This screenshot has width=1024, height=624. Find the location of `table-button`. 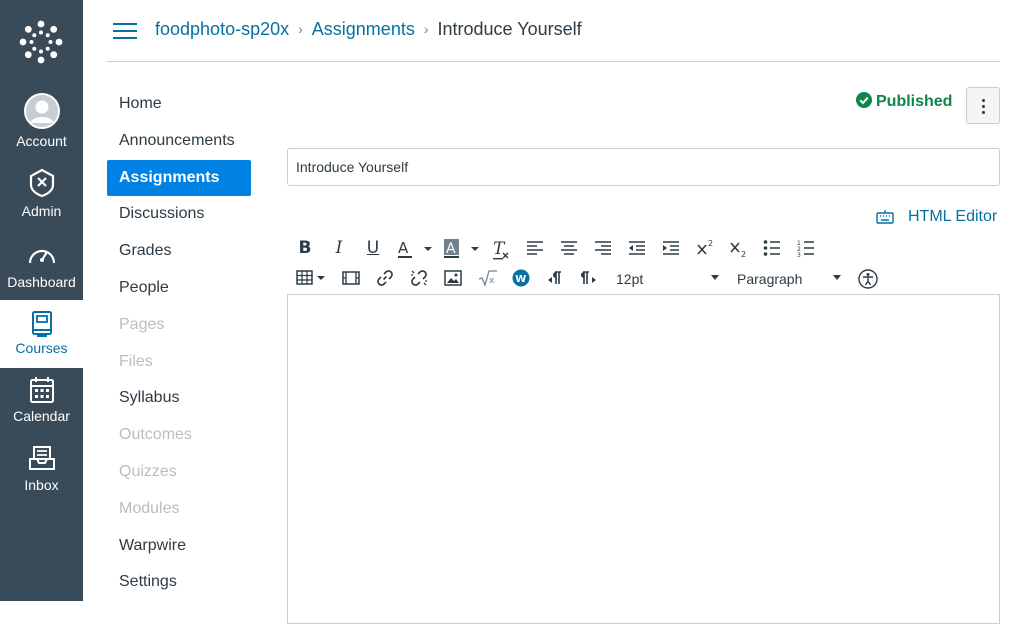

table-button is located at coordinates (311, 278).